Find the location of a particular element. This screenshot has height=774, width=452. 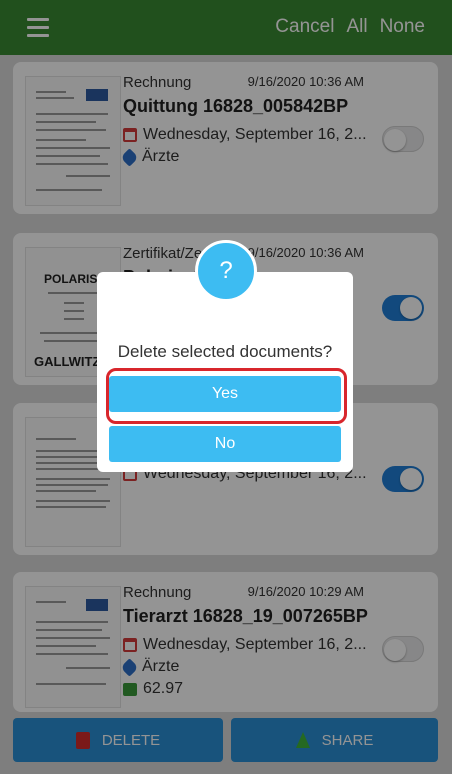

yes-button-highlight is located at coordinates (226, 396).